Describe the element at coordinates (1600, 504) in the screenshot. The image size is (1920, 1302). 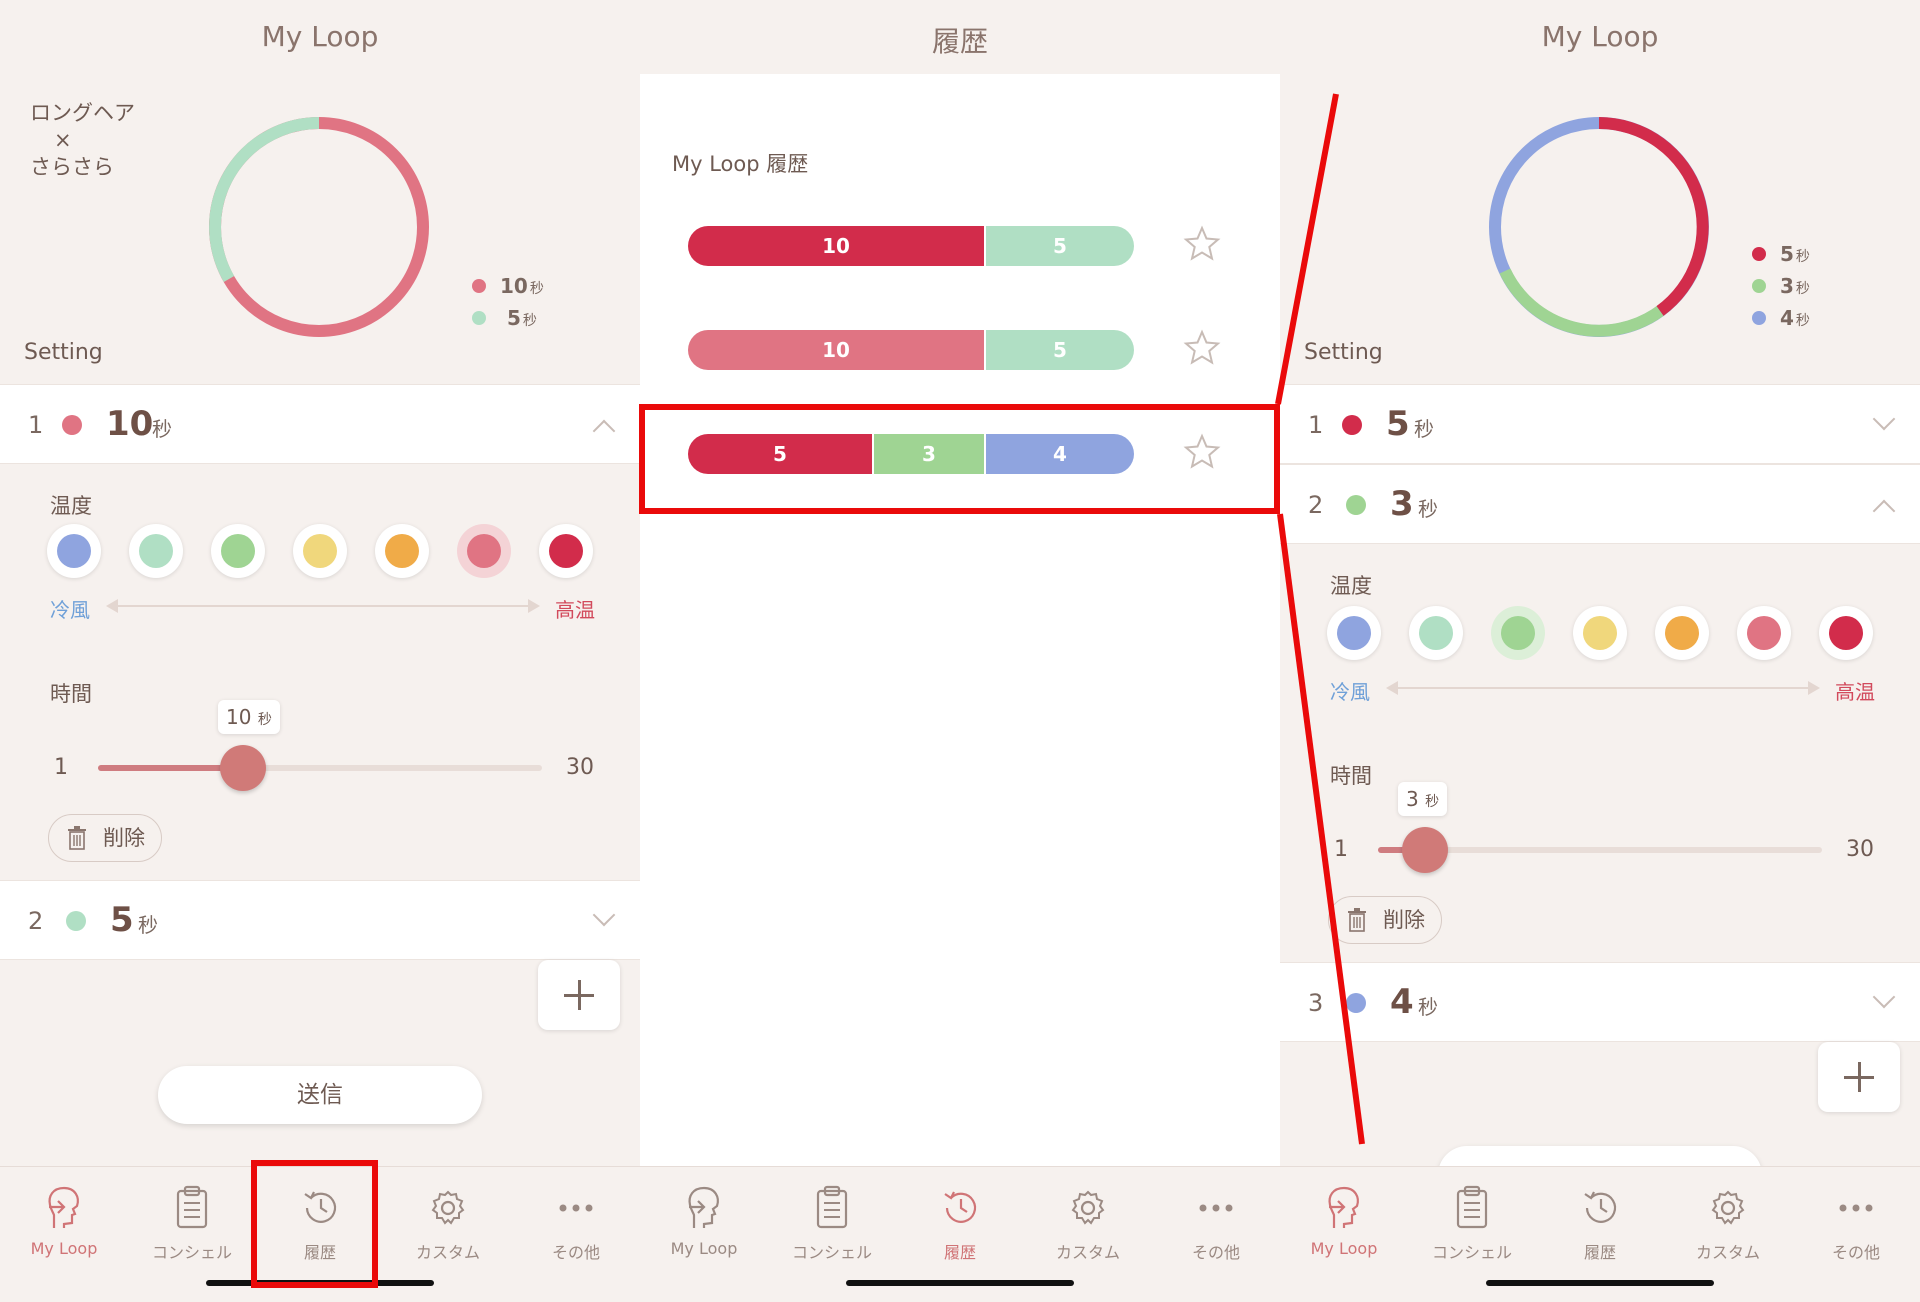
I see `step-row-2: 2 3 秒` at that location.